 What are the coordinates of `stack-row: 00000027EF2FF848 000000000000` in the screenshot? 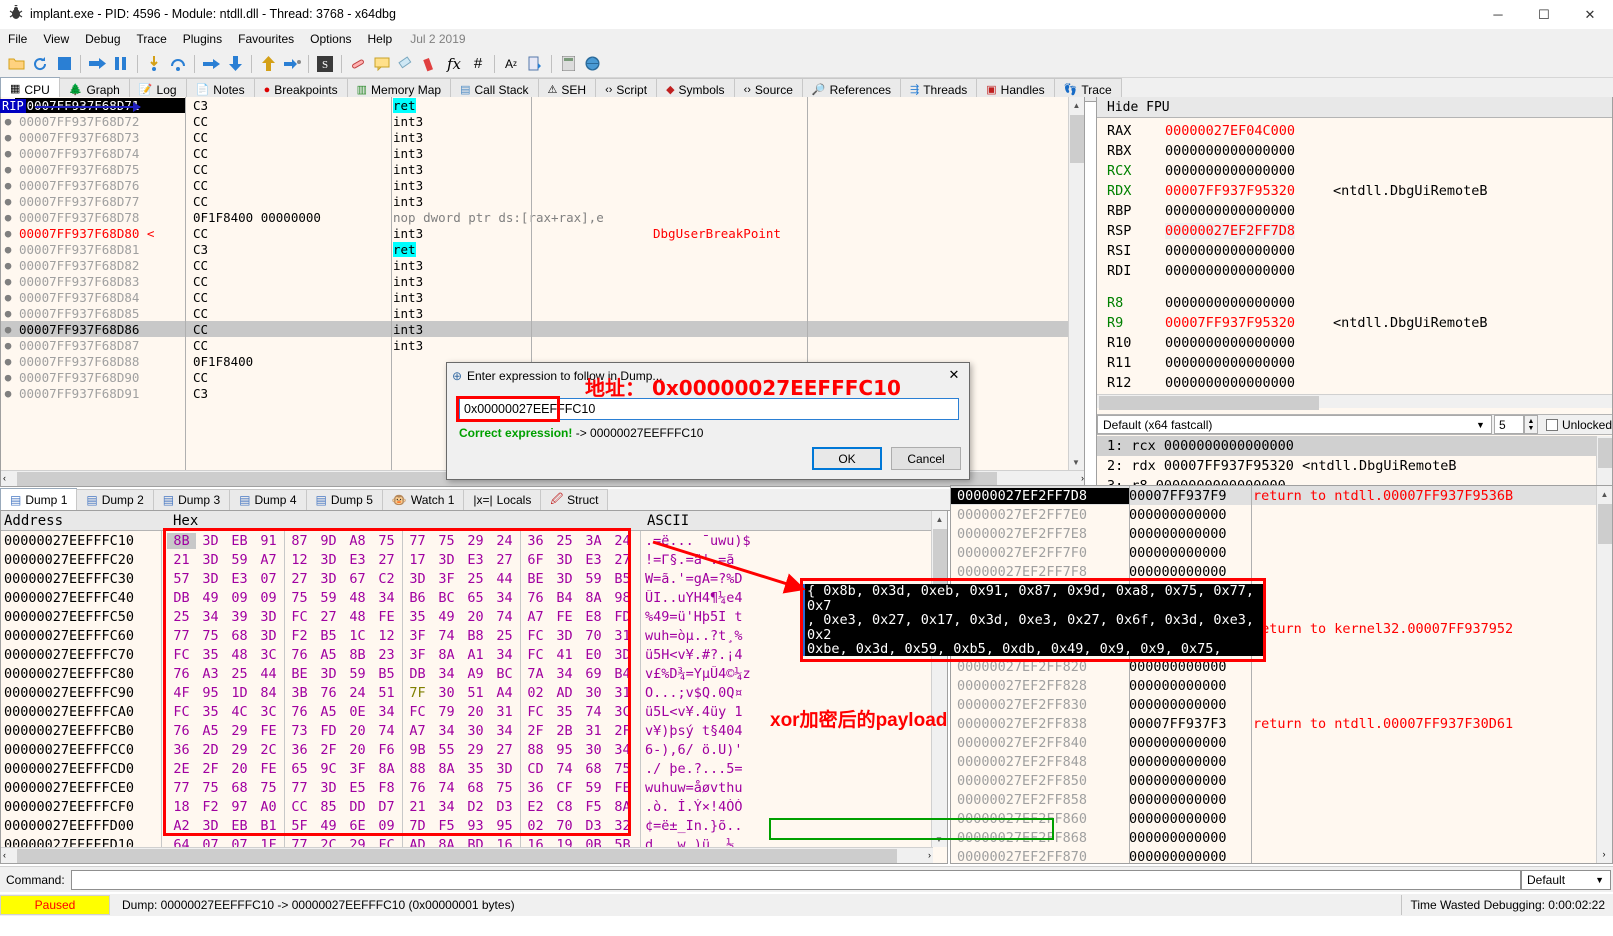 It's located at (1281, 761).